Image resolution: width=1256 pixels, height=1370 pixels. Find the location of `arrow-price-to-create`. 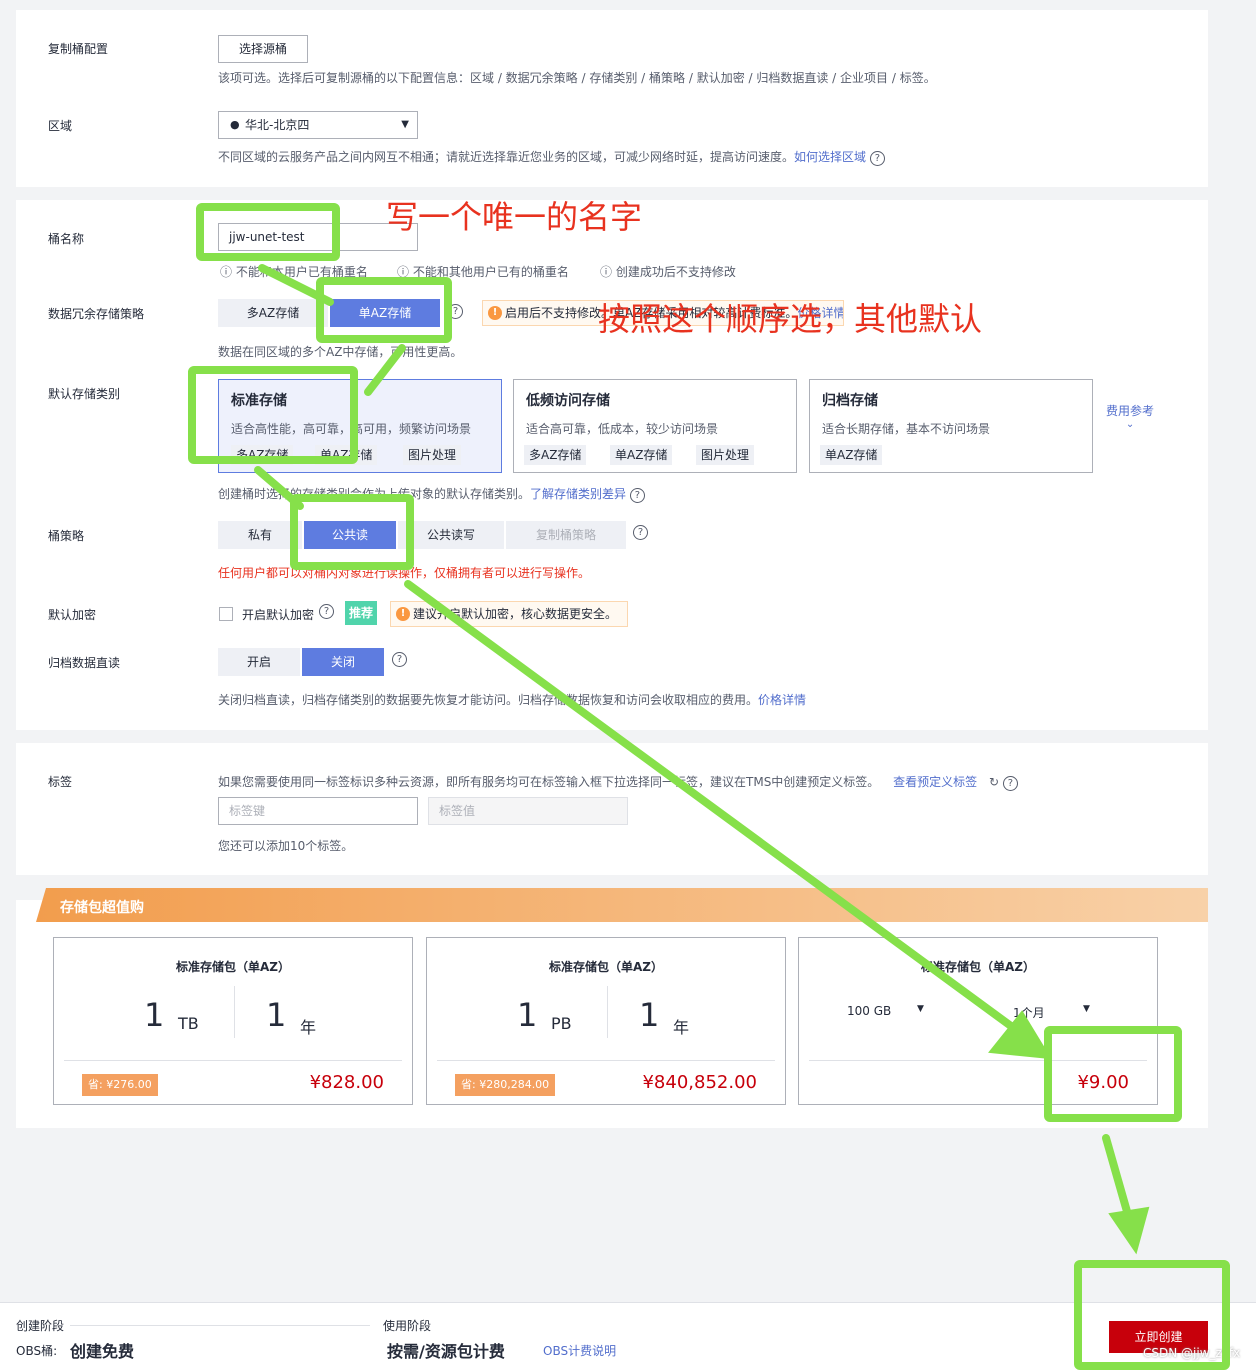

arrow-price-to-create is located at coordinates (1118, 1180).